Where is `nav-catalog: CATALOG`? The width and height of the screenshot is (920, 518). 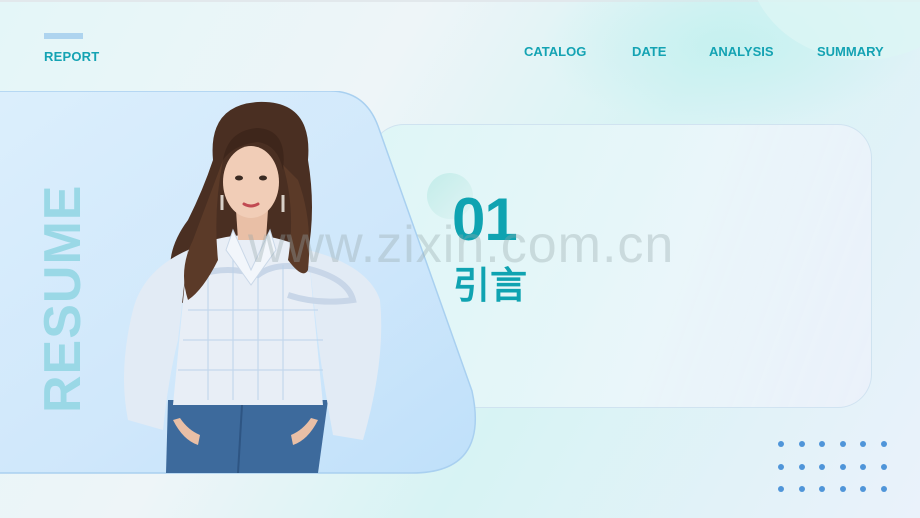 nav-catalog: CATALOG is located at coordinates (555, 51).